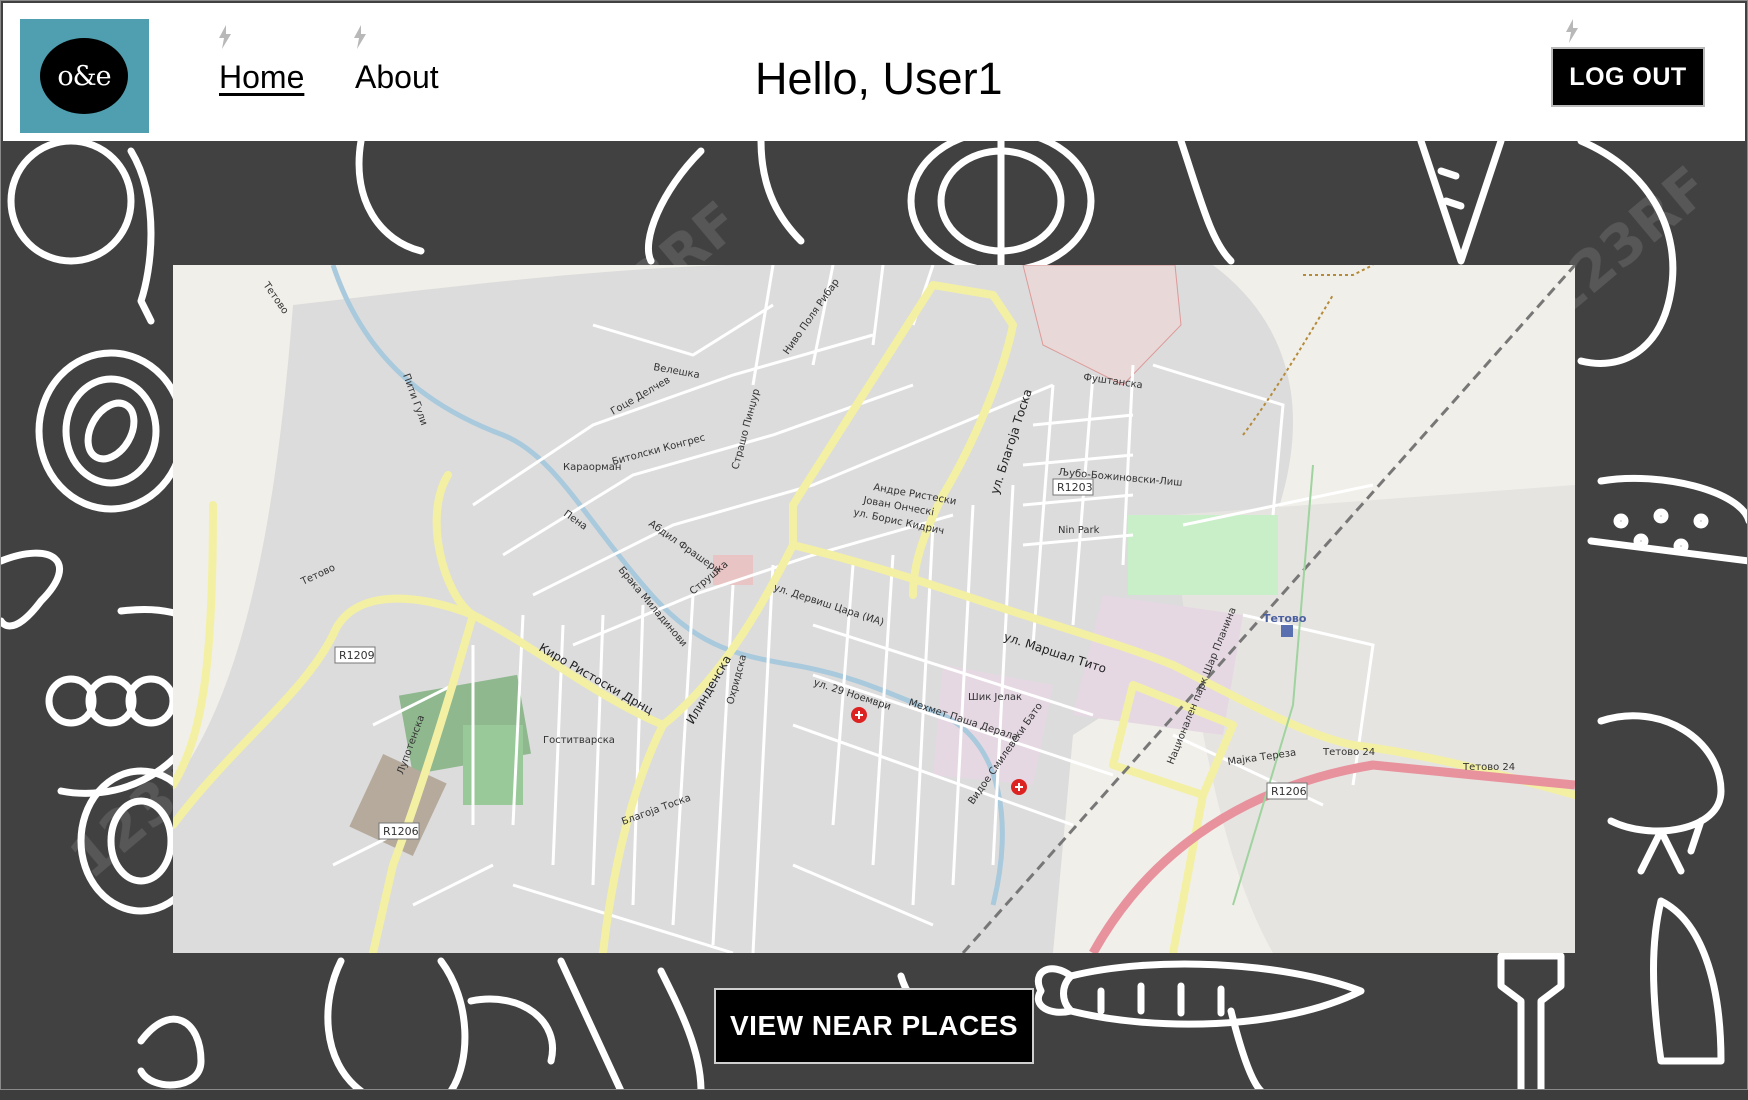 This screenshot has width=1748, height=1100. I want to click on svg-text: R1209, so click(357, 655).